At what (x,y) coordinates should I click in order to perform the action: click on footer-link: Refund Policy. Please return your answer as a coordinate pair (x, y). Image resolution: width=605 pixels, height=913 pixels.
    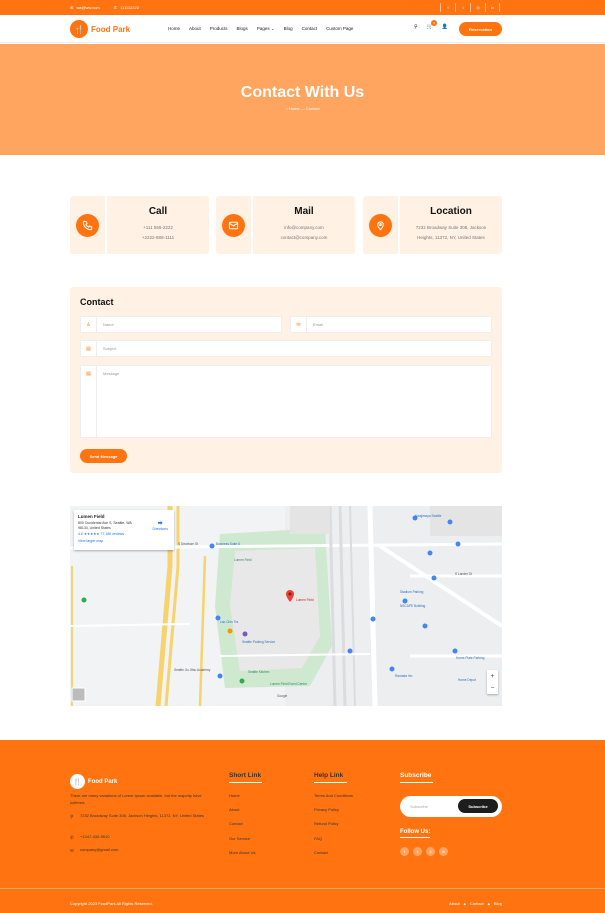
    Looking at the image, I should click on (333, 823).